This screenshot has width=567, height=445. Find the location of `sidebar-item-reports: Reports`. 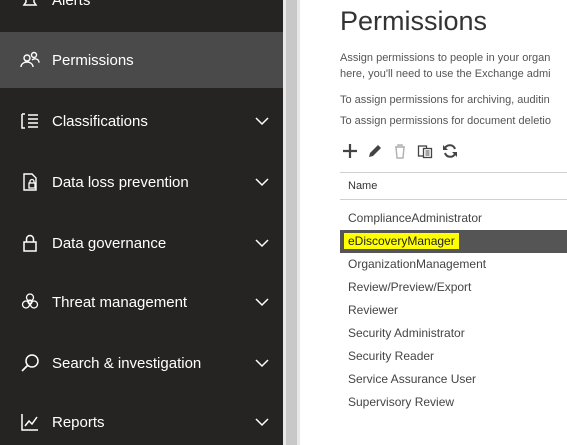

sidebar-item-reports: Reports is located at coordinates (141, 419).